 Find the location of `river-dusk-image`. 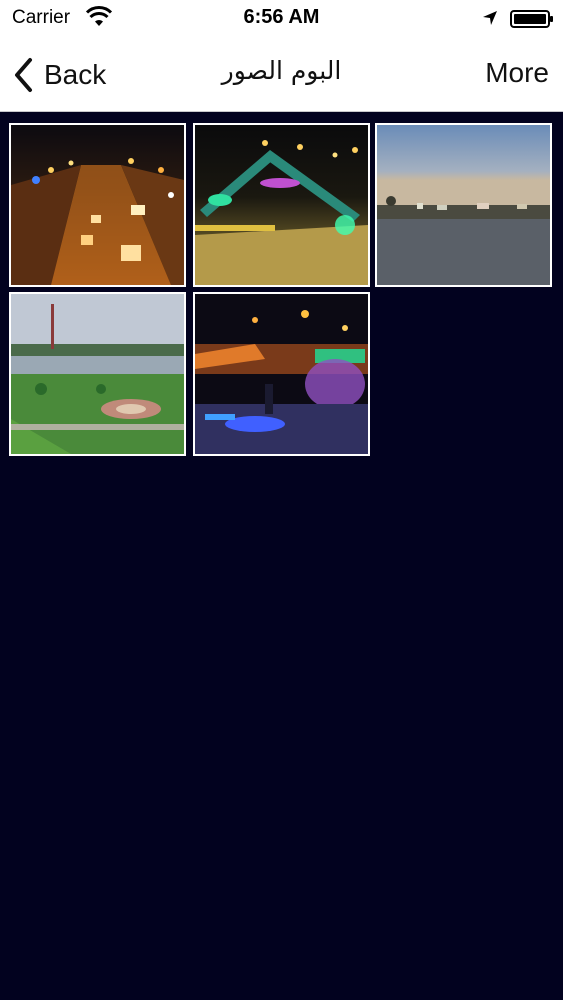

river-dusk-image is located at coordinates (463, 205).